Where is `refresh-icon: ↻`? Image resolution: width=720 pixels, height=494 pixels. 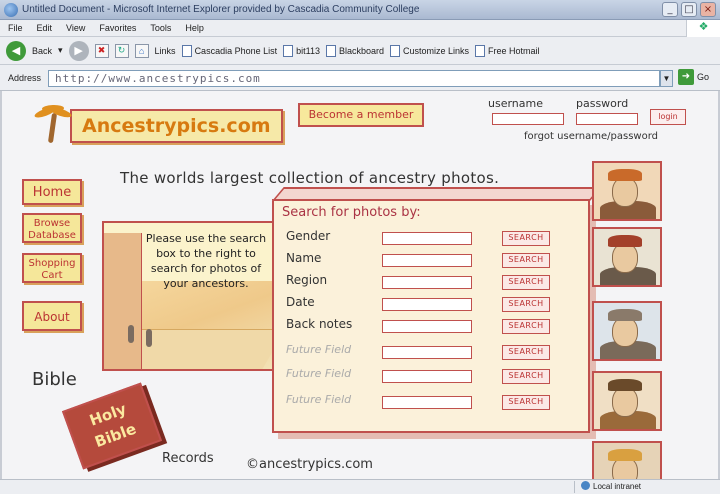 refresh-icon: ↻ is located at coordinates (121, 50).